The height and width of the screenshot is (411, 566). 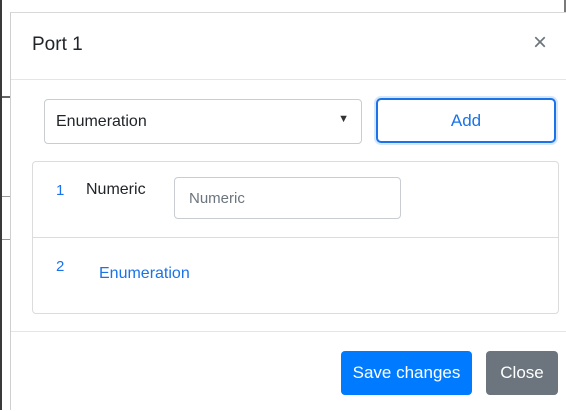 What do you see at coordinates (522, 373) in the screenshot?
I see `close-button: Close` at bounding box center [522, 373].